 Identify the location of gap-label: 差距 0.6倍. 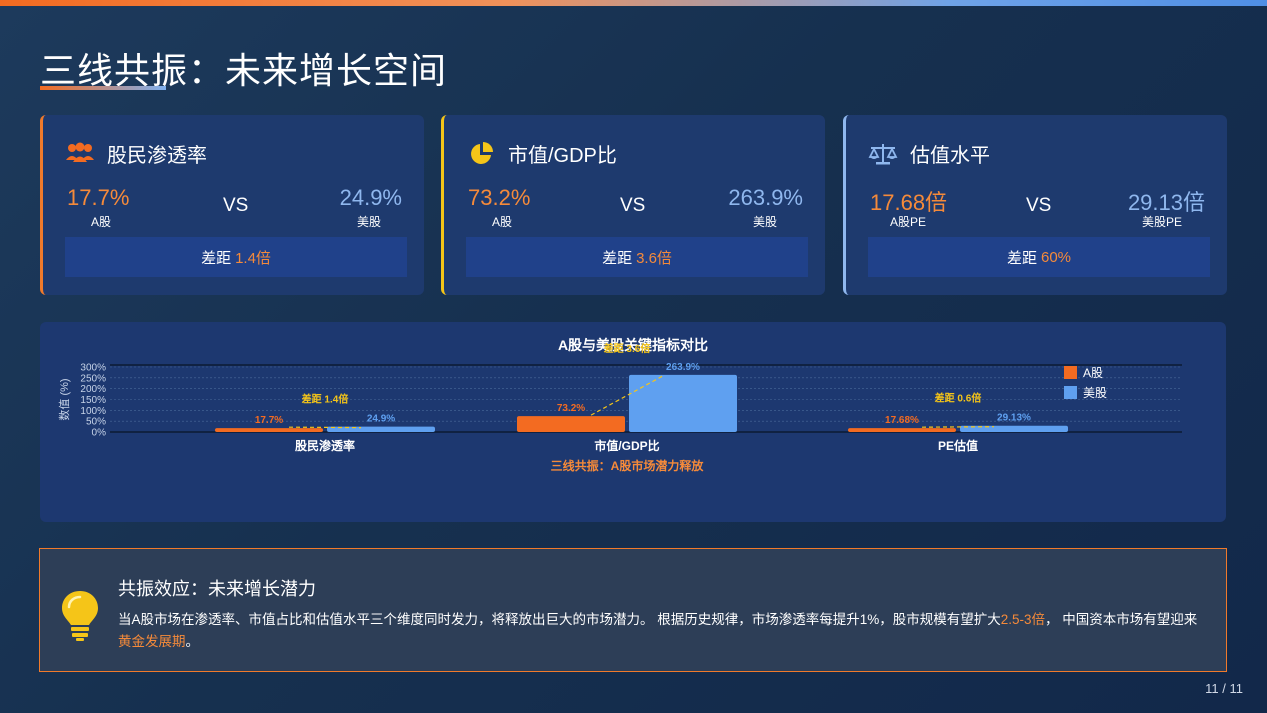
(958, 398).